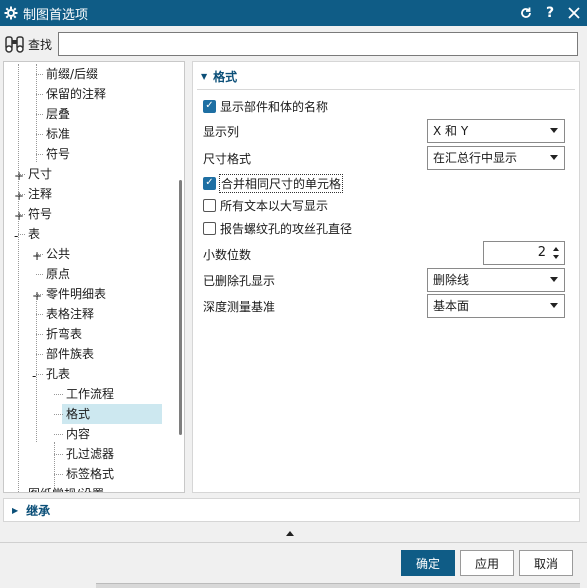 This screenshot has height=588, width=587. What do you see at coordinates (58, 374) in the screenshot?
I see `tree-item-label: 孔表` at bounding box center [58, 374].